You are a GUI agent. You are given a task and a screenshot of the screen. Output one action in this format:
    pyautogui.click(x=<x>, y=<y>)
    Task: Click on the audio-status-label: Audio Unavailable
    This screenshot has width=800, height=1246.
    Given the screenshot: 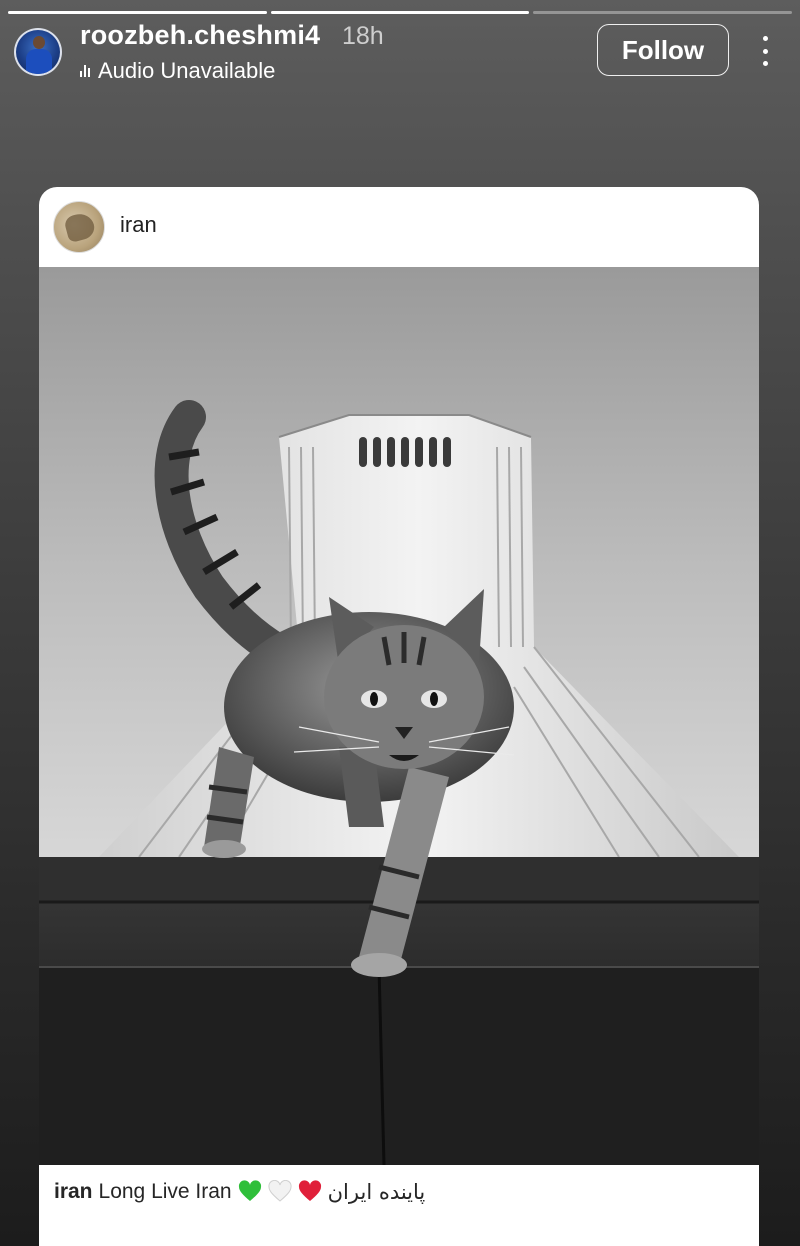 What is the action you would take?
    pyautogui.click(x=187, y=70)
    